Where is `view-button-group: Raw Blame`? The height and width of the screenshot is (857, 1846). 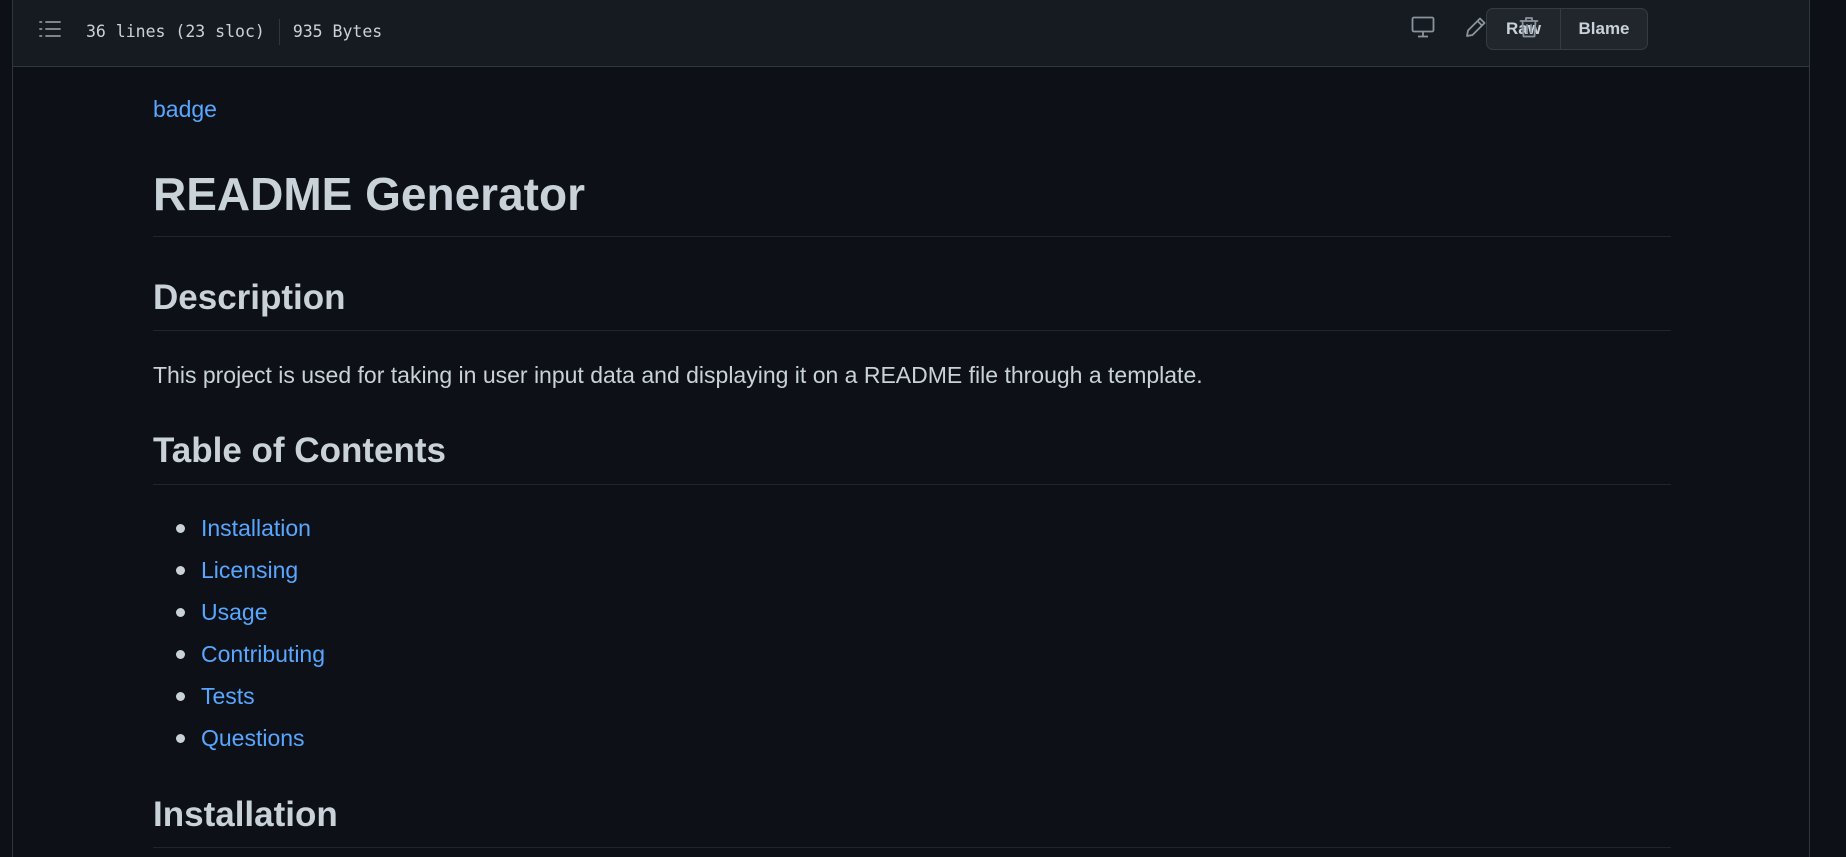
view-button-group: Raw Blame is located at coordinates (1567, 29).